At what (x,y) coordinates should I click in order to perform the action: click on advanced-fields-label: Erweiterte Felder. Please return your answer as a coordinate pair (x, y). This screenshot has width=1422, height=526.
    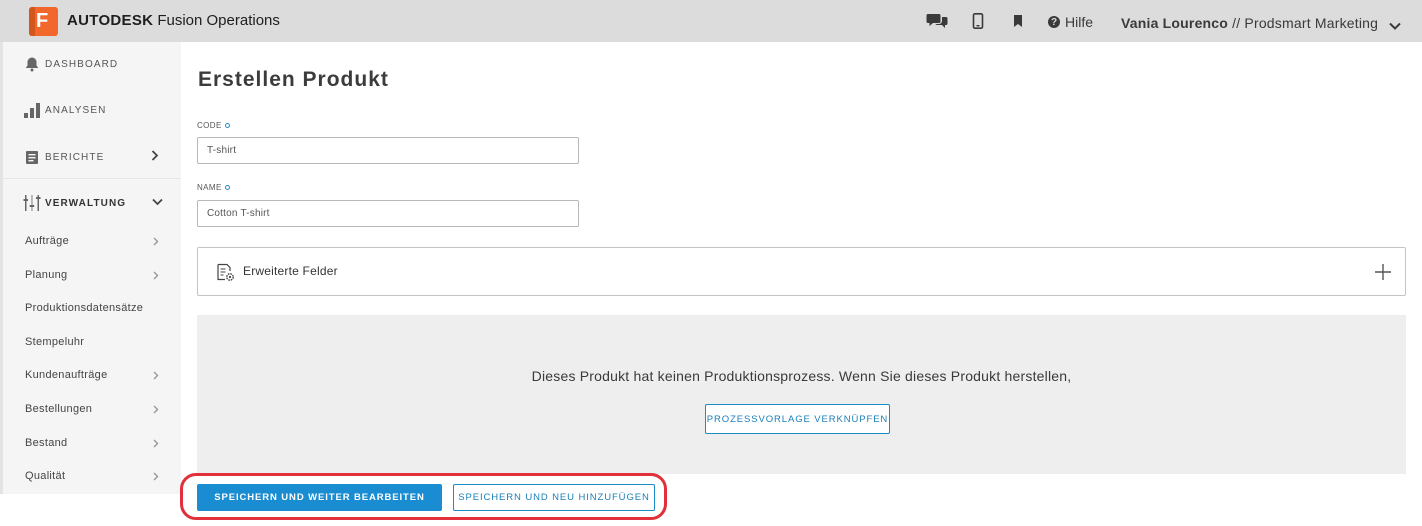
    Looking at the image, I should click on (290, 271).